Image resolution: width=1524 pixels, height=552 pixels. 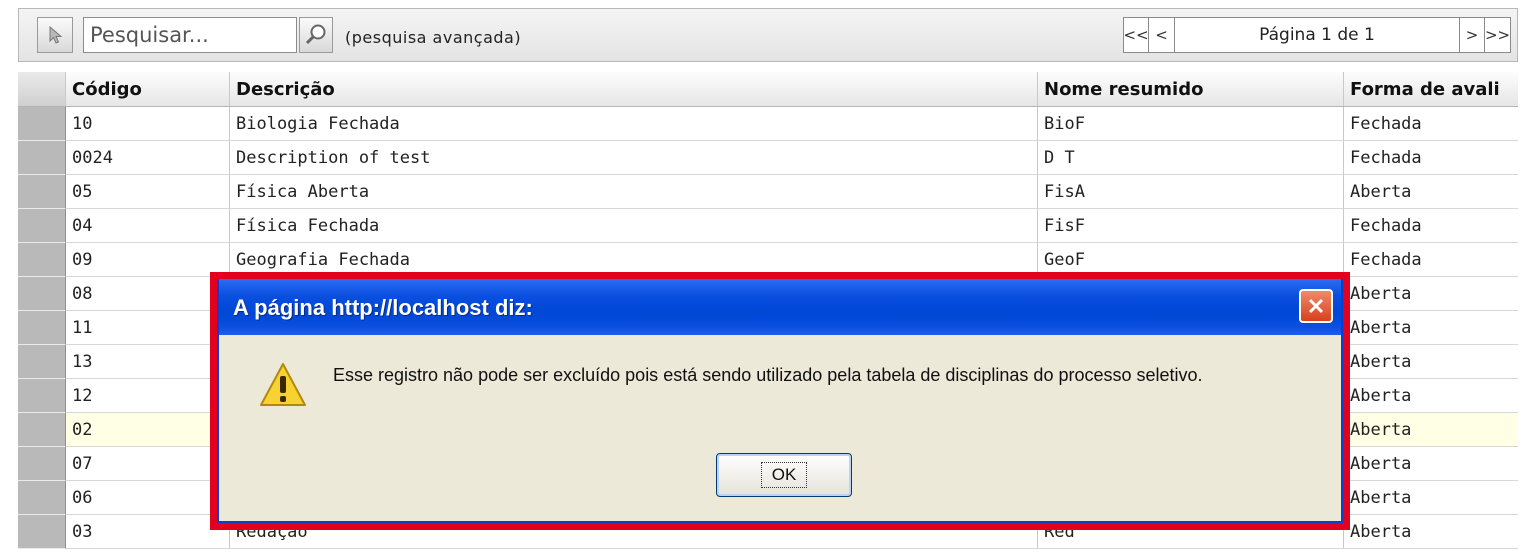 What do you see at coordinates (148, 430) in the screenshot?
I see `cell-code: 02` at bounding box center [148, 430].